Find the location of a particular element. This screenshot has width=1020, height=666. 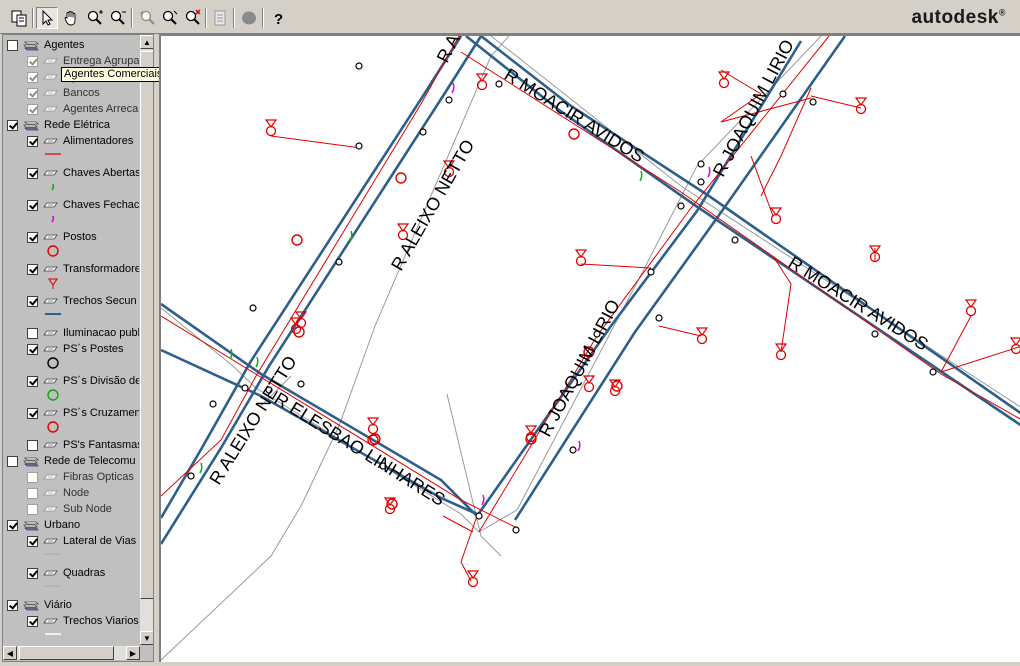

stop-icon is located at coordinates (249, 18).